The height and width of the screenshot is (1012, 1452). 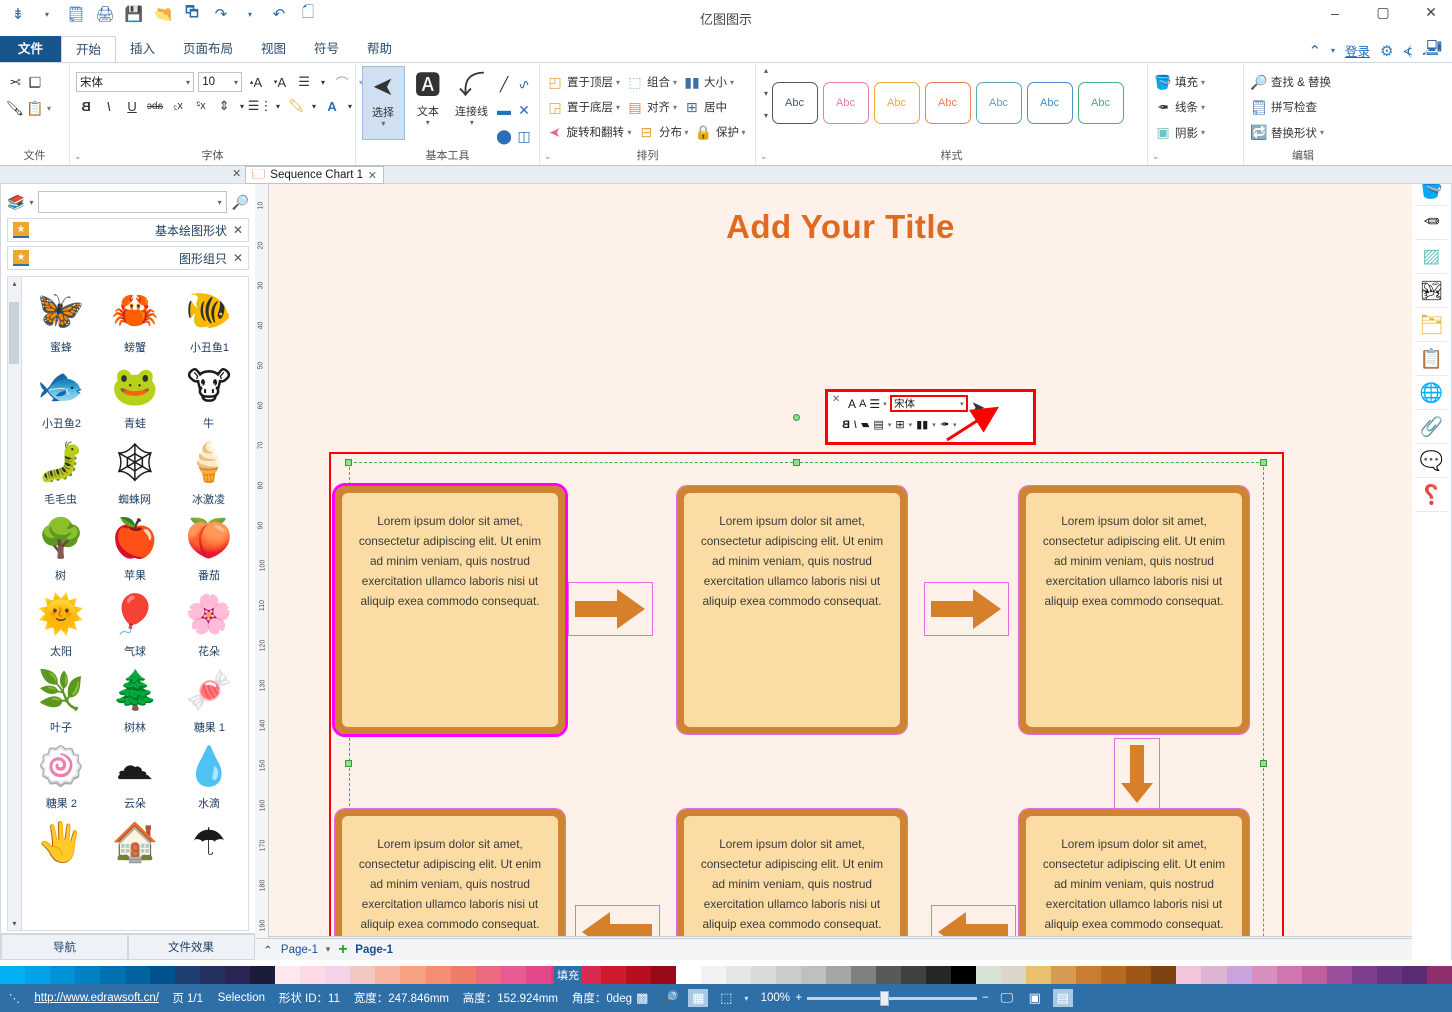 I want to click on rectangle-shape-tool: ▬, so click(x=504, y=110).